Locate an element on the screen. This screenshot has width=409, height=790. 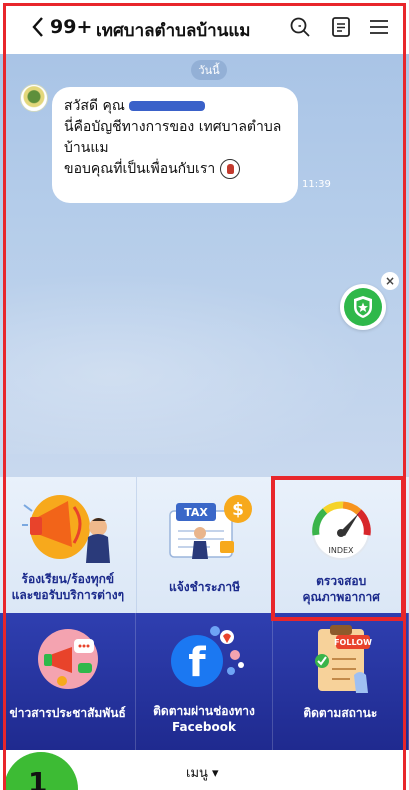
news-menu-item: ข่าวสารประชาสัมพันธ์ is located at coordinates (68, 681).